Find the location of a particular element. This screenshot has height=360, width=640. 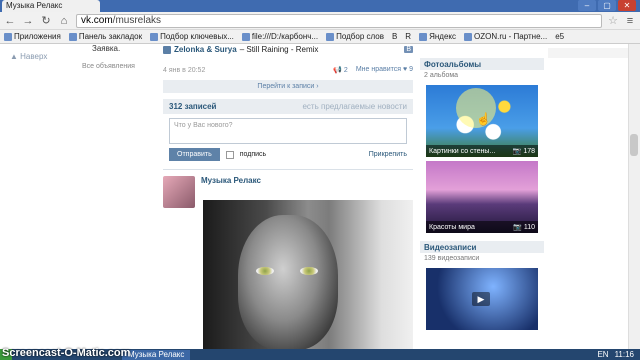

left-eye-art is located at coordinates (265, 271).